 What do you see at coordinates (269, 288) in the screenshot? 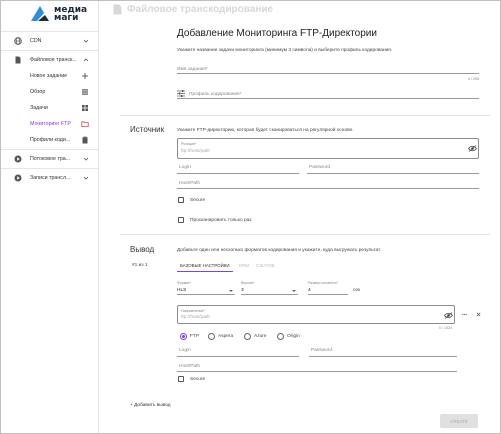
I see `version-select: Версия* 3` at bounding box center [269, 288].